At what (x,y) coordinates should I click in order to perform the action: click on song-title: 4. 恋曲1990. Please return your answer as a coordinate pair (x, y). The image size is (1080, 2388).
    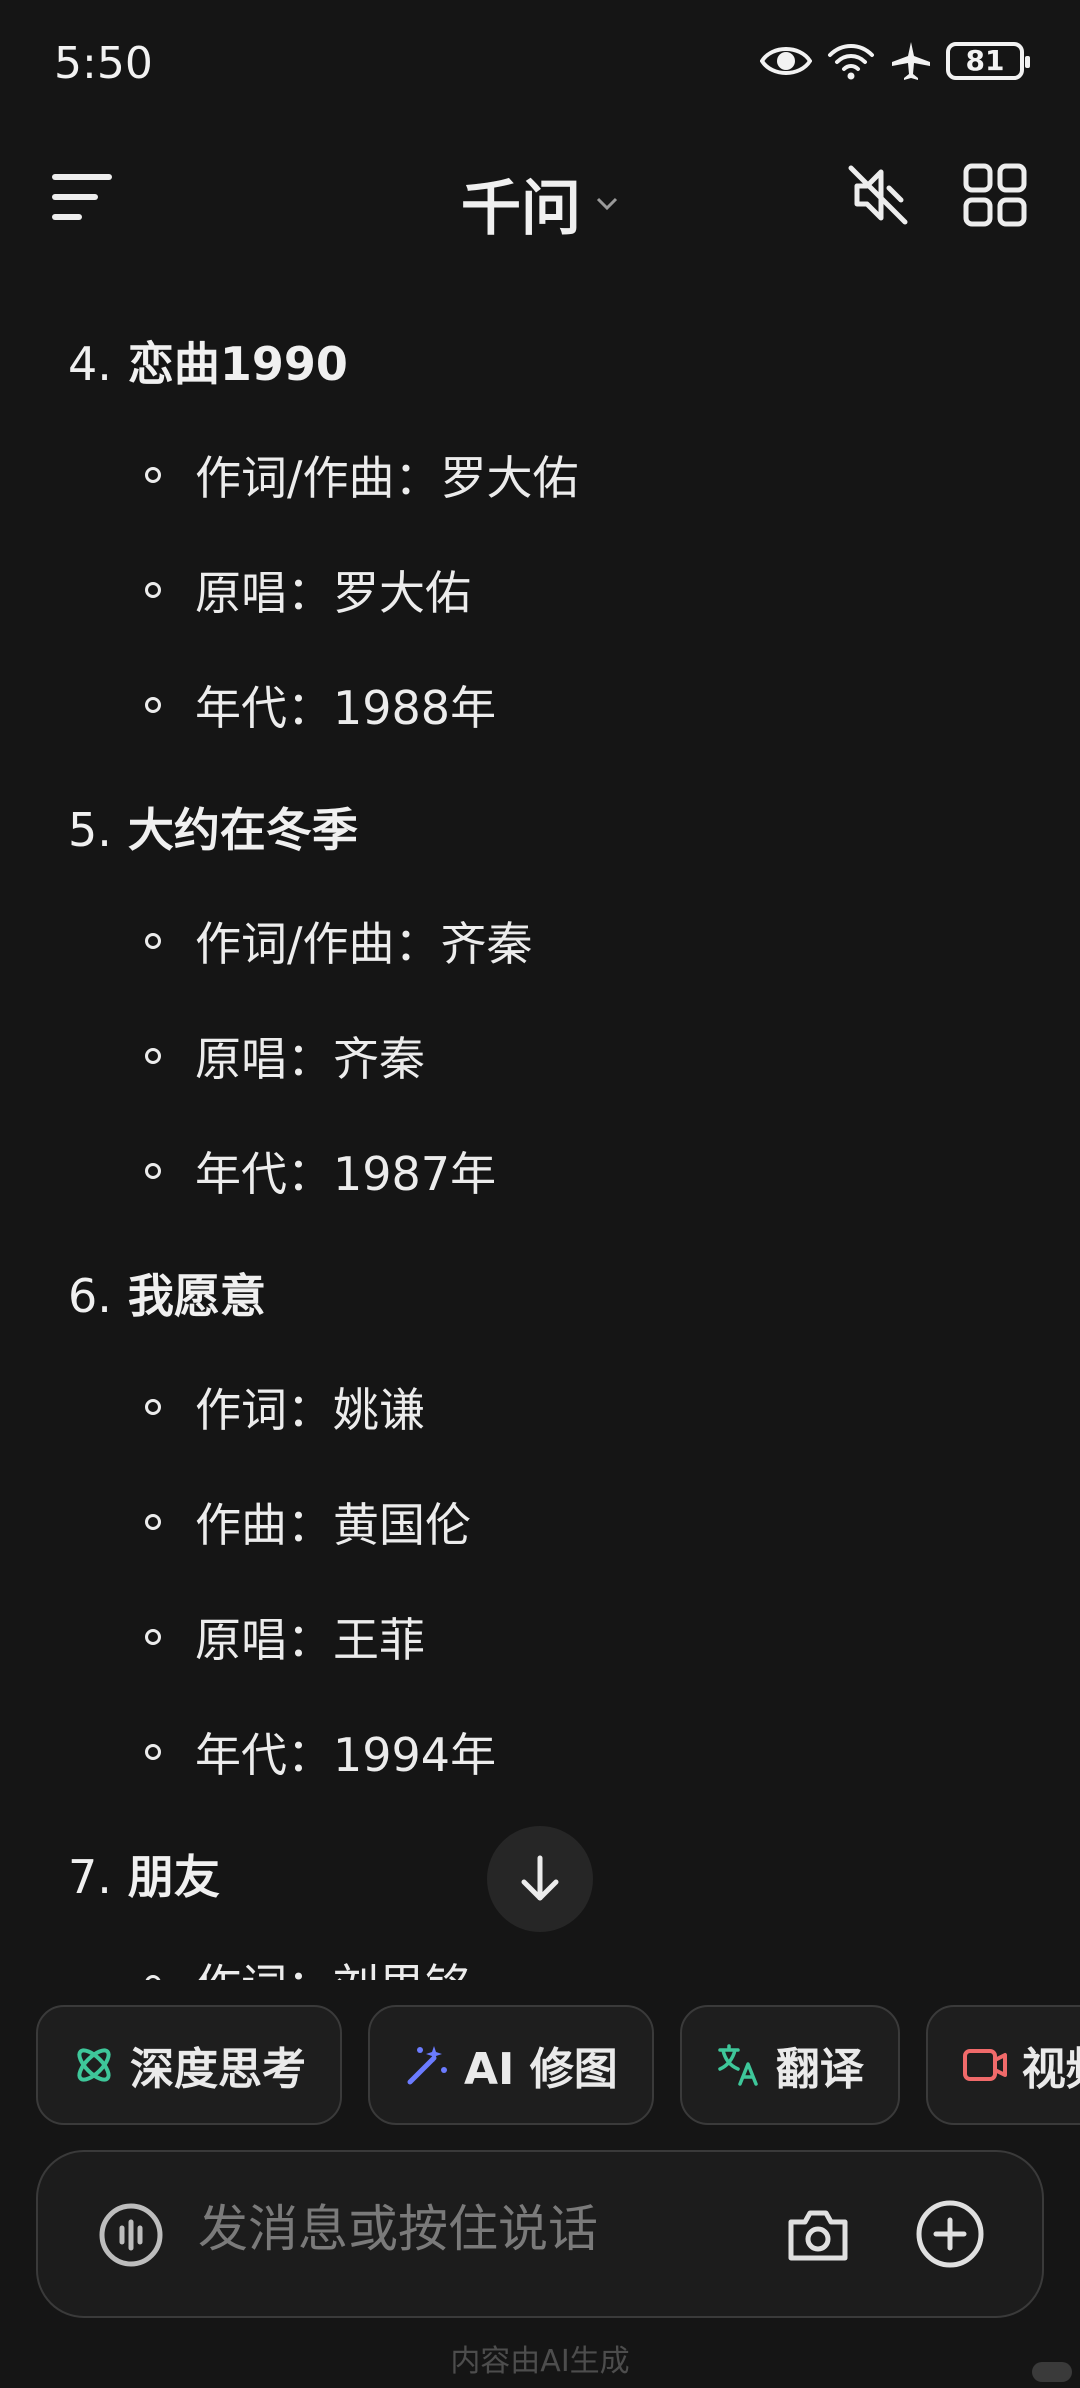
    Looking at the image, I should click on (208, 364).